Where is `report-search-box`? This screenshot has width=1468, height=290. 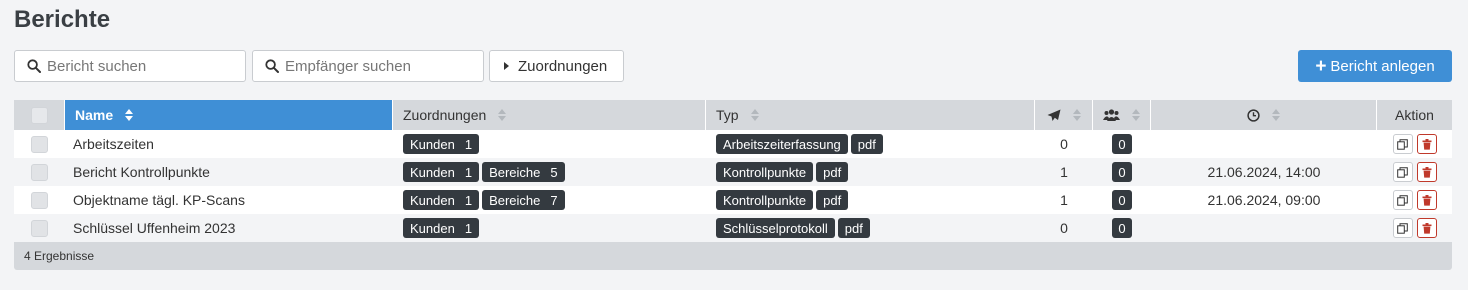
report-search-box is located at coordinates (130, 66).